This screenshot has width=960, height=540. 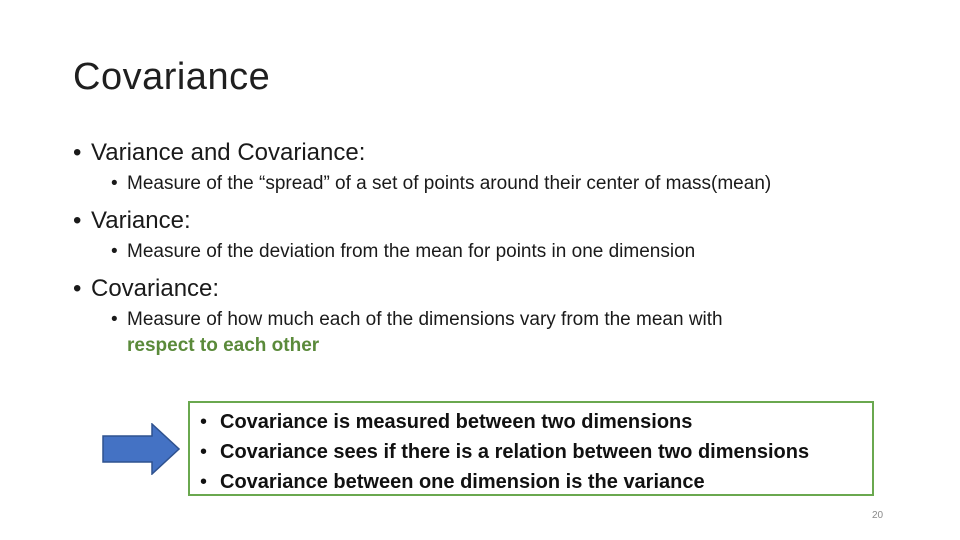 I want to click on page-number: 20, so click(x=878, y=515).